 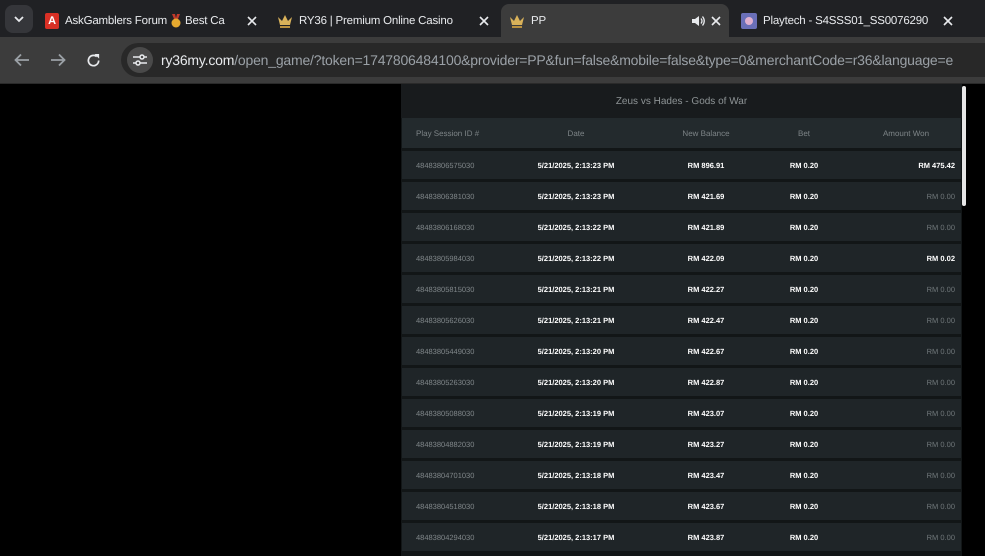 What do you see at coordinates (803, 133) in the screenshot?
I see `column-header: Bet` at bounding box center [803, 133].